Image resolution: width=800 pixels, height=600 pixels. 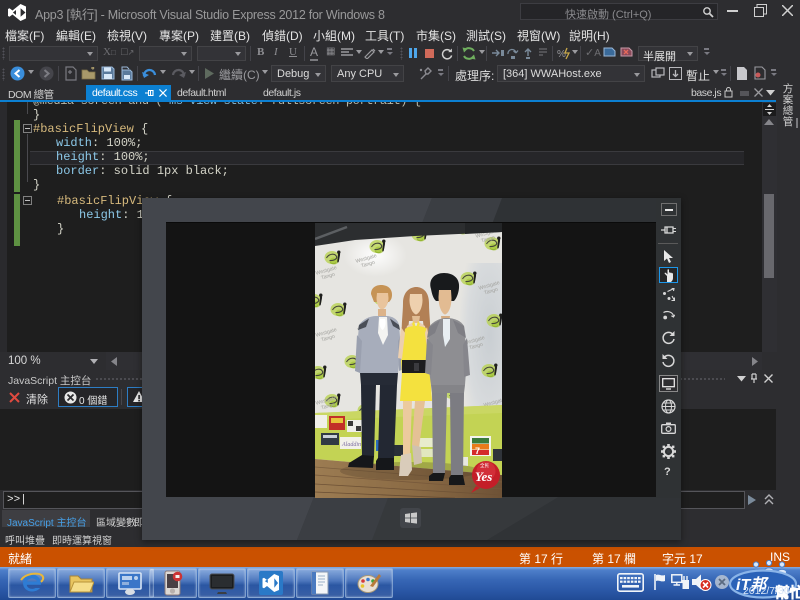 I want to click on svg-text: 2012/7/30, so click(x=766, y=591).